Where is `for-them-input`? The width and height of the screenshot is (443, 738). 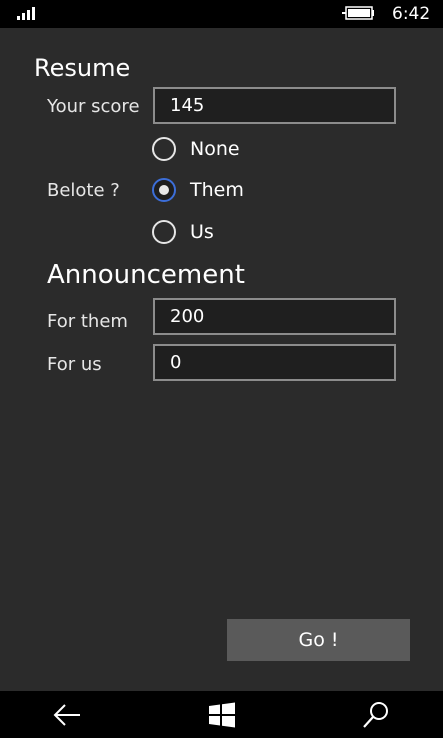
for-them-input is located at coordinates (274, 316).